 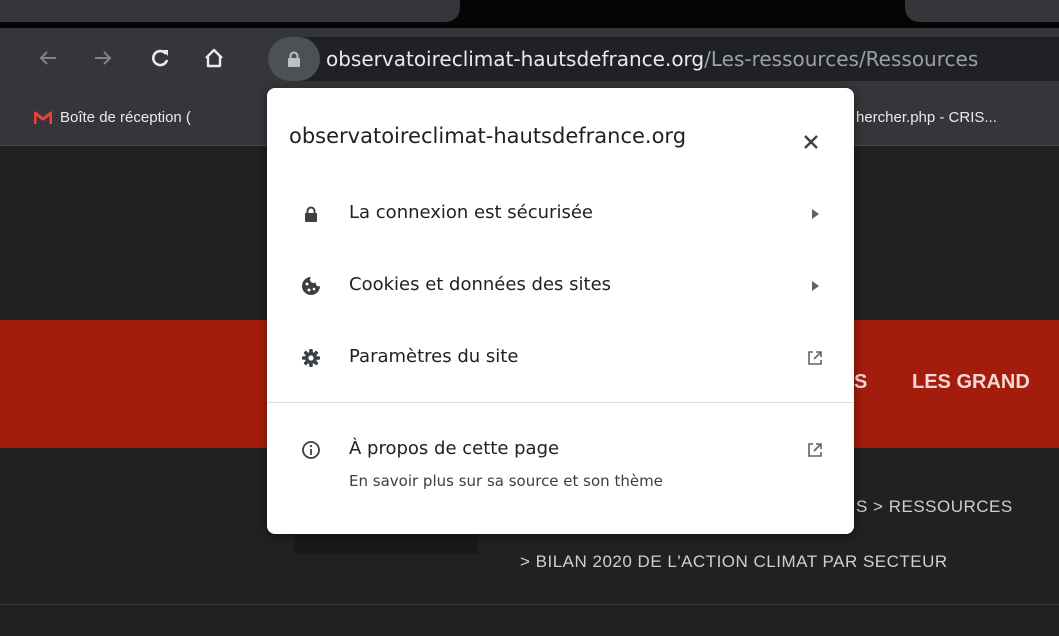 I want to click on nav-item-partial: S, so click(x=860, y=382).